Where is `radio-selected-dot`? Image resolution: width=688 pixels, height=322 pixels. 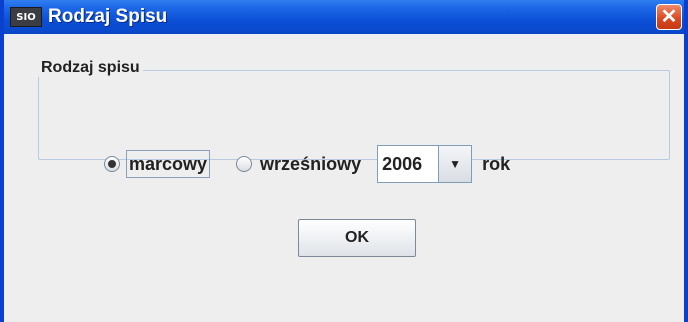
radio-selected-dot is located at coordinates (112, 164).